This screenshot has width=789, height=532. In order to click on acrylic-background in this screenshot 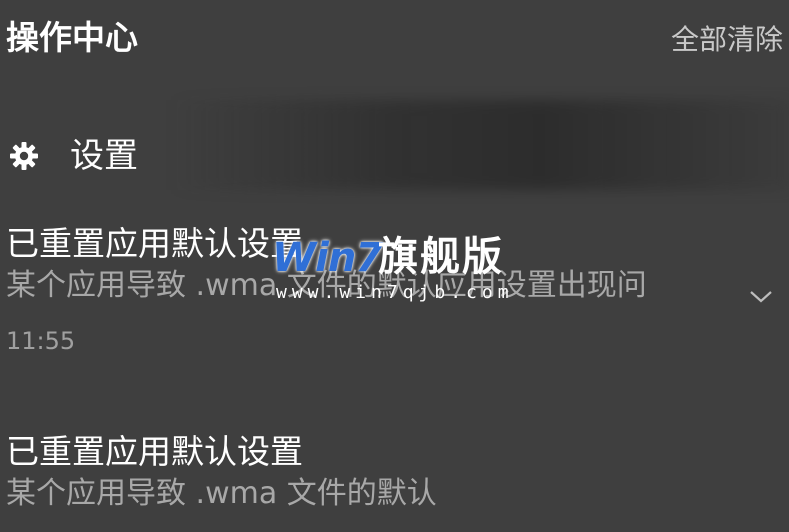, I will do `click(479, 145)`.